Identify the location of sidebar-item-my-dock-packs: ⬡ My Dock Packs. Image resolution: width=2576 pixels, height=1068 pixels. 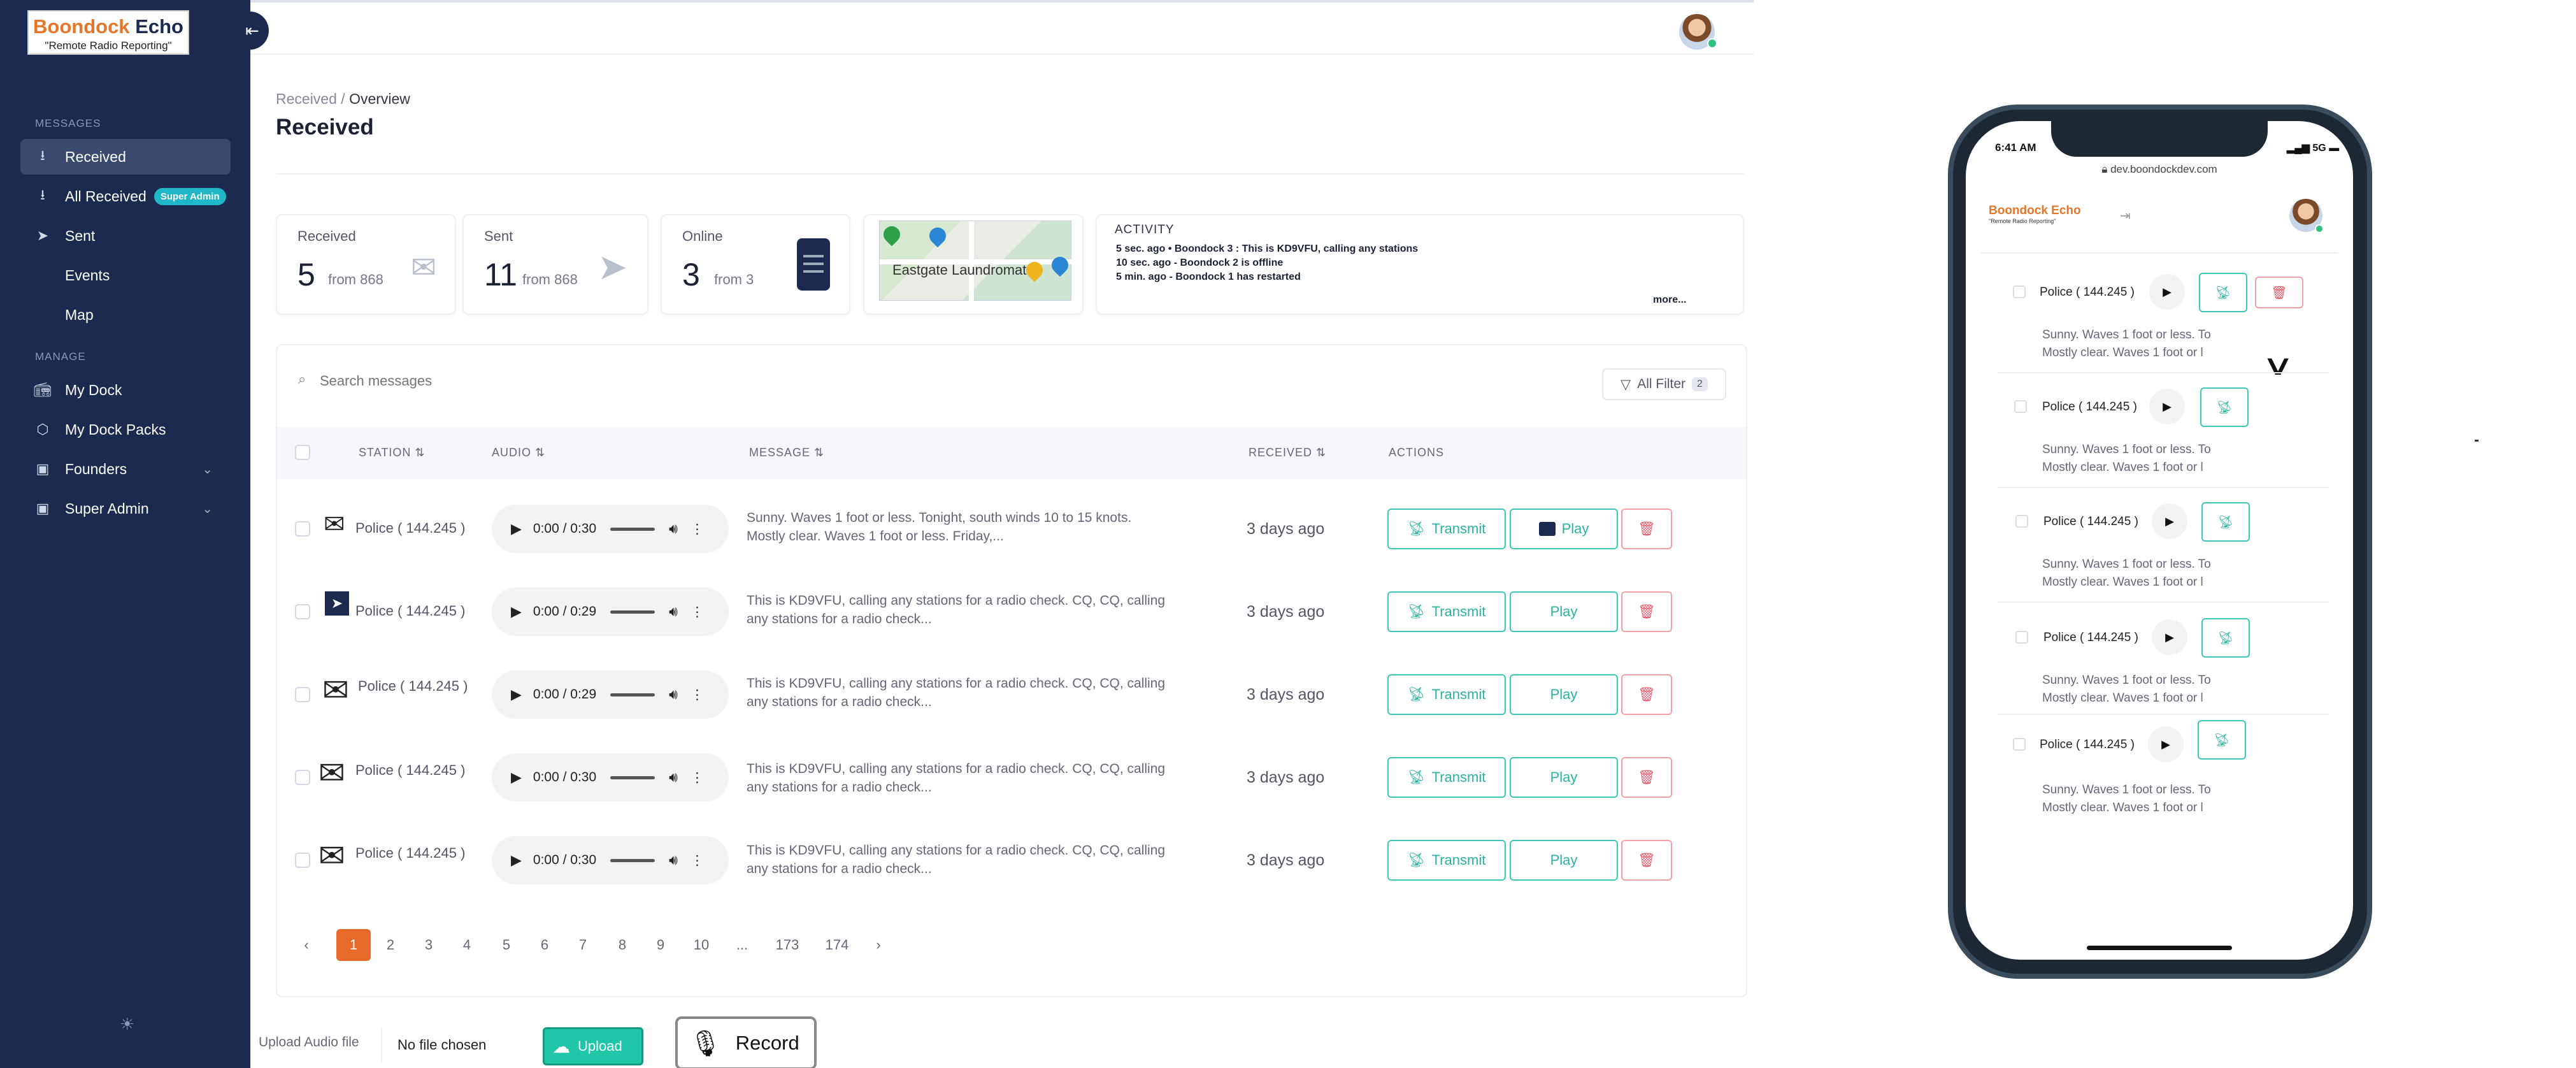
(125, 429).